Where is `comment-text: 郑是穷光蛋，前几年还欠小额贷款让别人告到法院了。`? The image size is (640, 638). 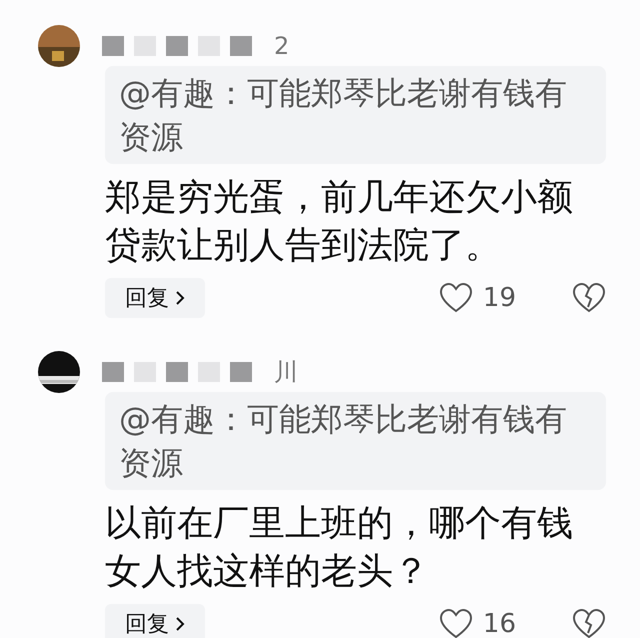
comment-text: 郑是穷光蛋，前几年还欠小额贷款让别人告到法院了。 is located at coordinates (339, 222).